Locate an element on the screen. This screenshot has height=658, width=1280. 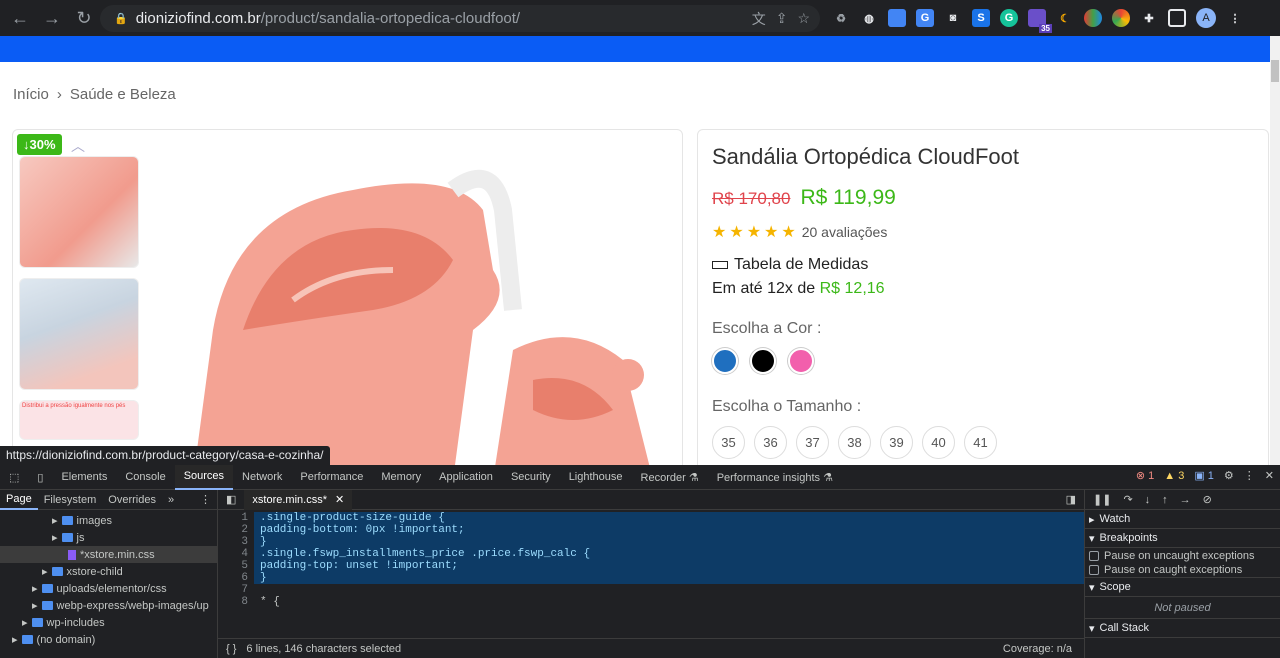
pause-uncaught-checkbox is located at coordinates (1094, 555).